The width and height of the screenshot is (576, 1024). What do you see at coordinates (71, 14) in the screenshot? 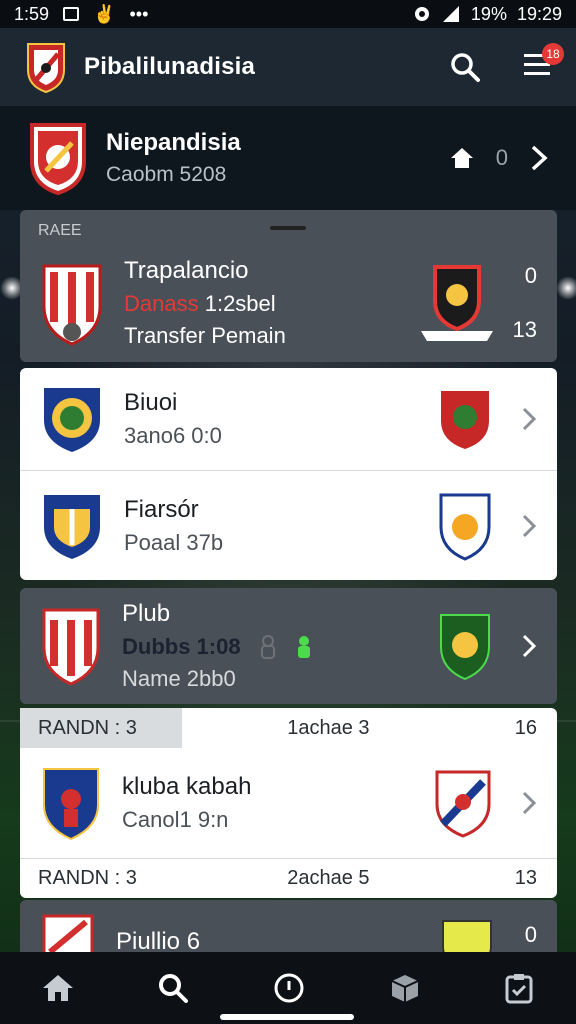
I see `gallery-icon` at bounding box center [71, 14].